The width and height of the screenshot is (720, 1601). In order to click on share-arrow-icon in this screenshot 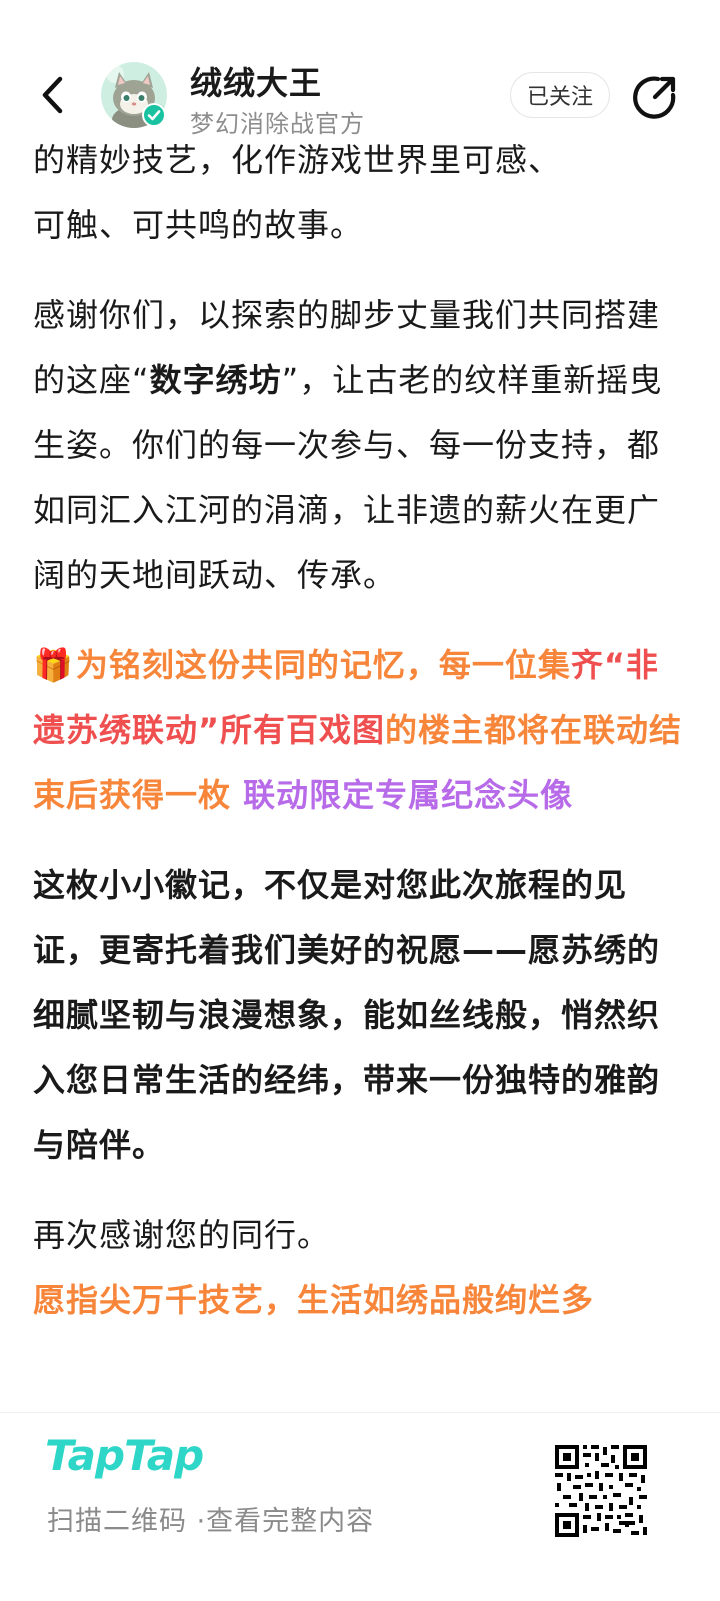, I will do `click(654, 97)`.